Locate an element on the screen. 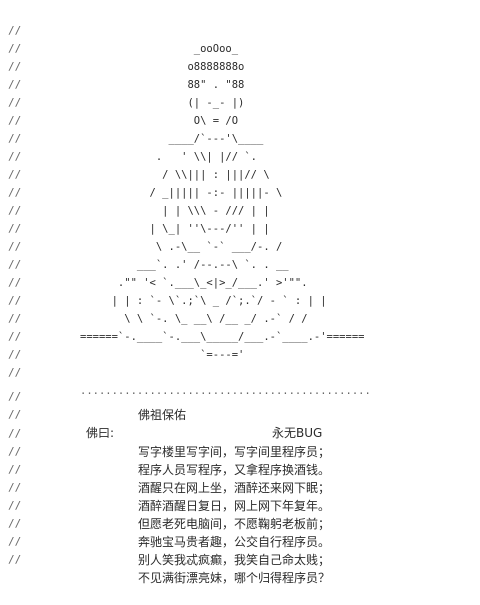  code-line: // 酒醉酒醒日复日，网上网下年复年。 is located at coordinates (240, 487).